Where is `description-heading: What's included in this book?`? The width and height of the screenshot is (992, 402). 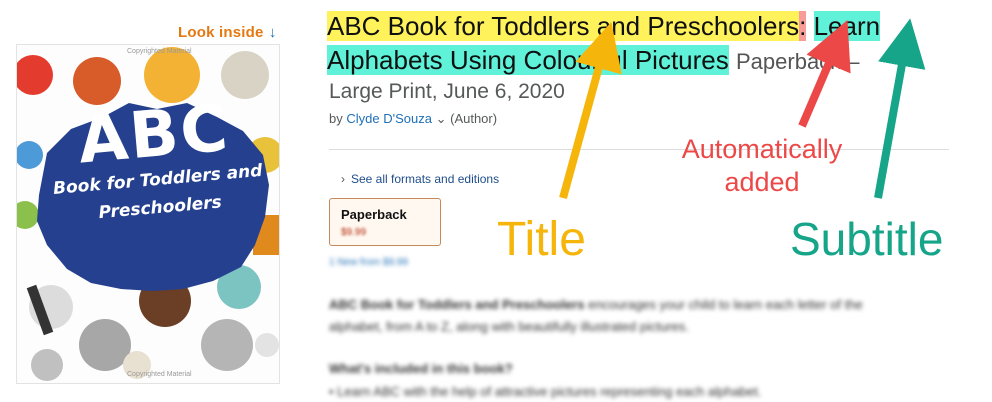 description-heading: What's included in this book? is located at coordinates (421, 368).